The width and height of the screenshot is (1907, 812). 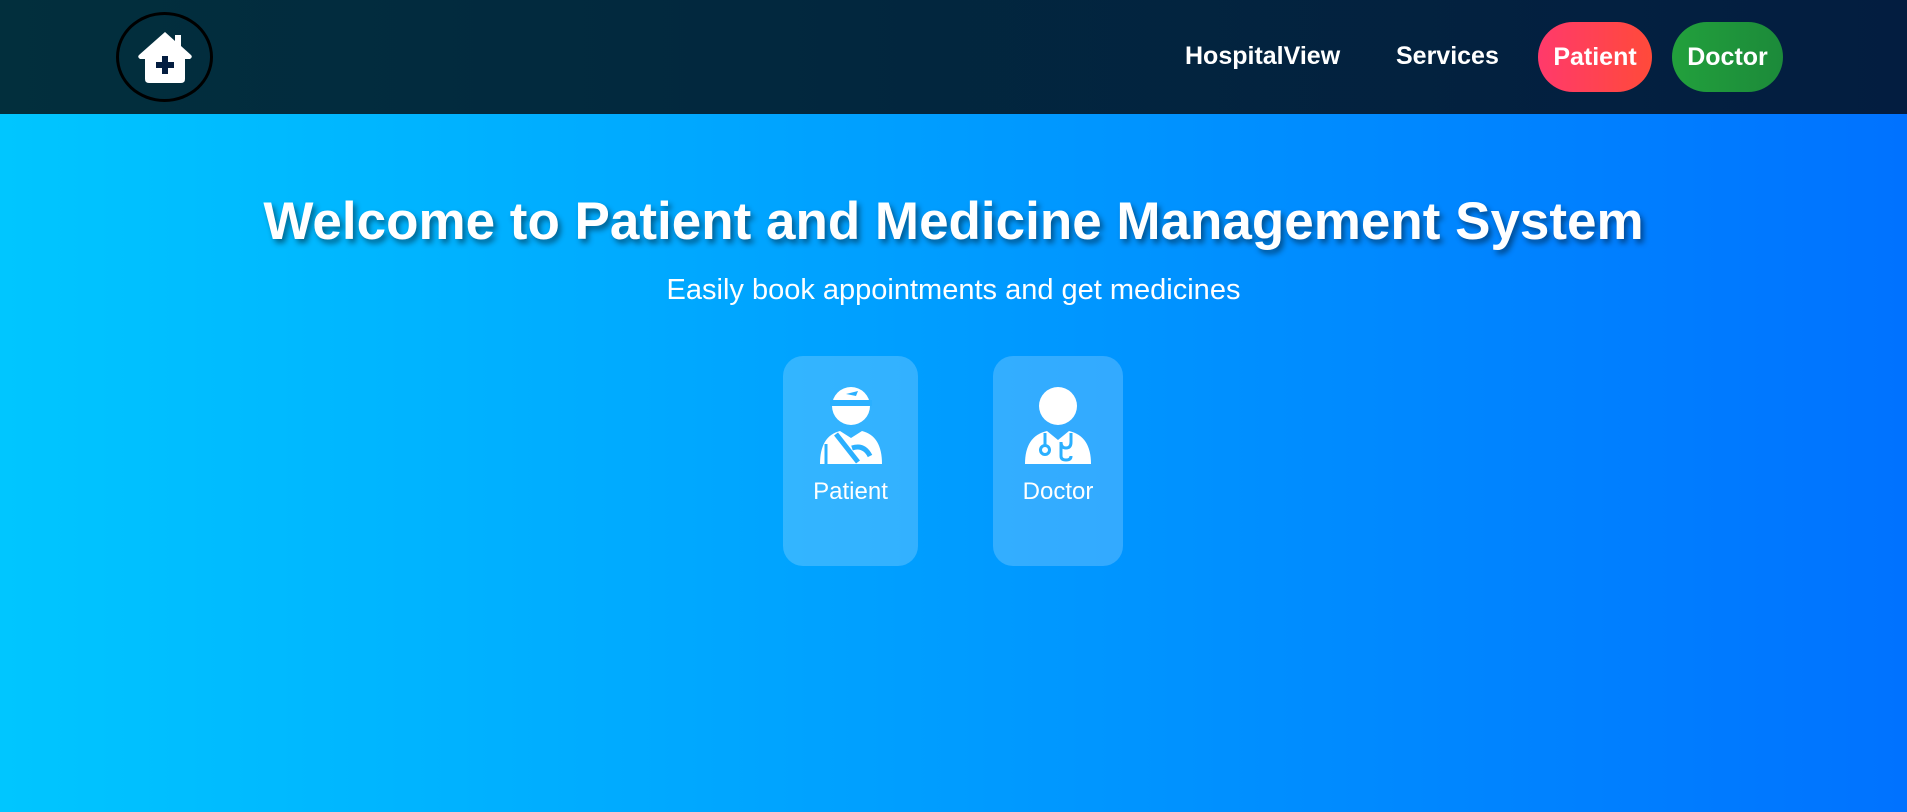 What do you see at coordinates (1058, 491) in the screenshot?
I see `doctor-card-label: Doctor` at bounding box center [1058, 491].